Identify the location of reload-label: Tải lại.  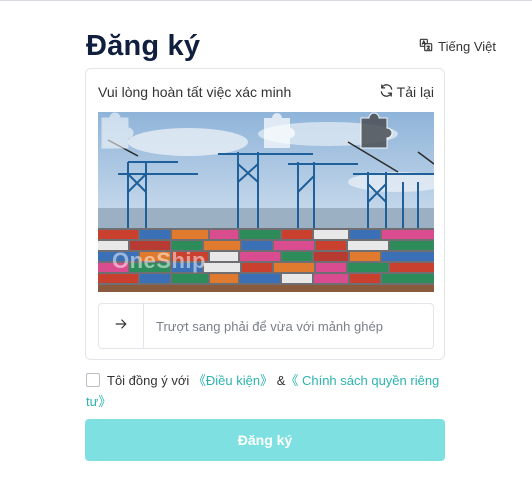
(415, 92).